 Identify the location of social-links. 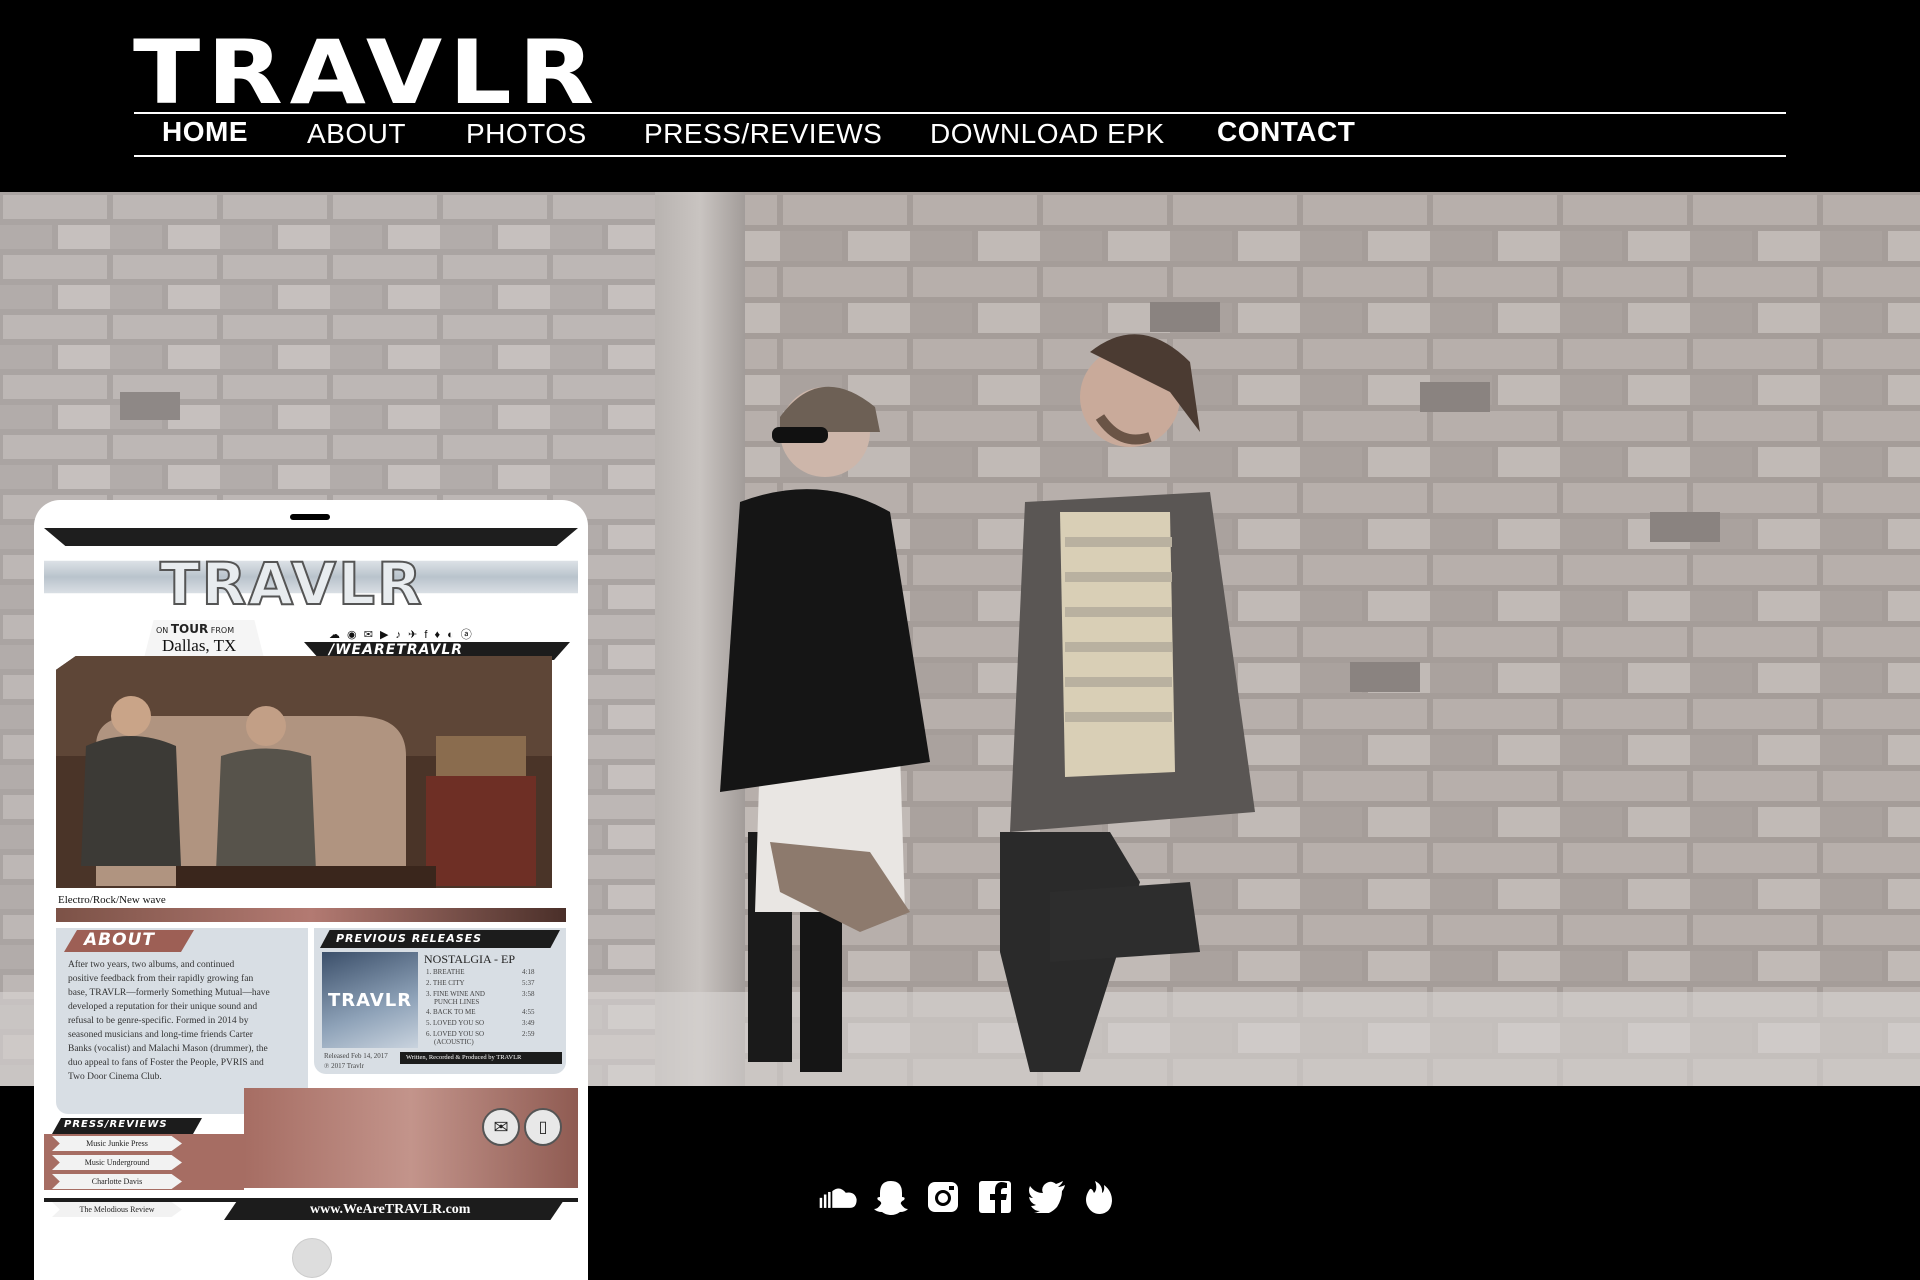
(969, 1197).